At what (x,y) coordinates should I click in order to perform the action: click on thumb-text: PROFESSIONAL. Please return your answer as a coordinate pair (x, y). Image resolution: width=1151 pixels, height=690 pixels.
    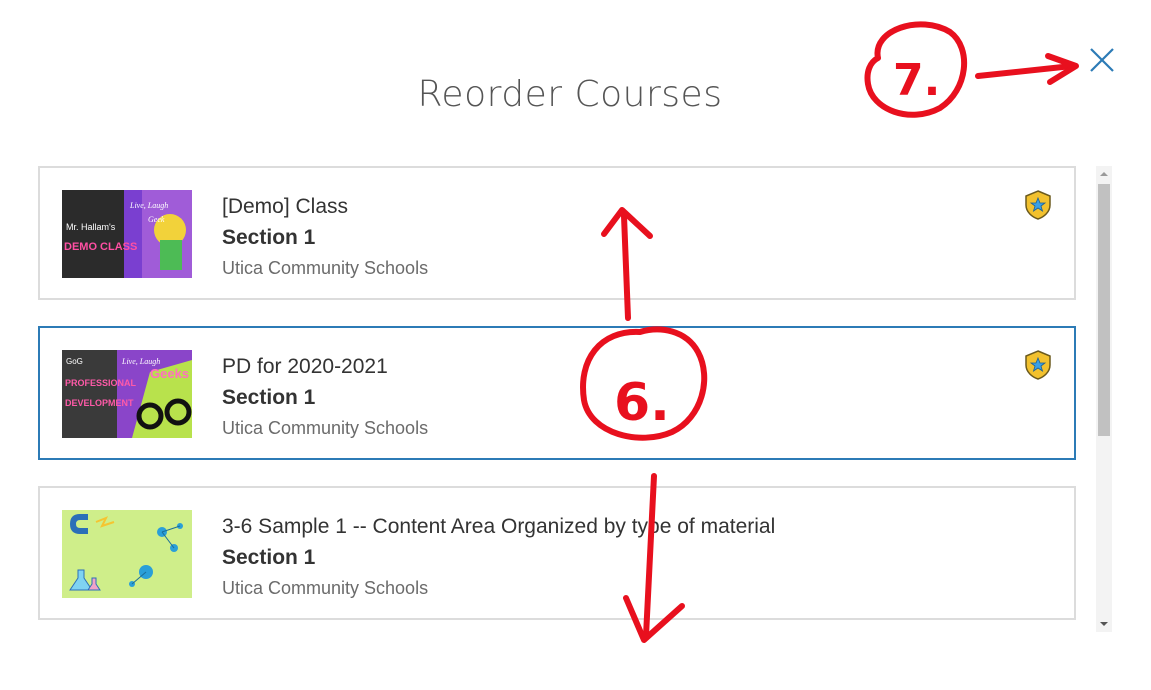
    Looking at the image, I should click on (101, 383).